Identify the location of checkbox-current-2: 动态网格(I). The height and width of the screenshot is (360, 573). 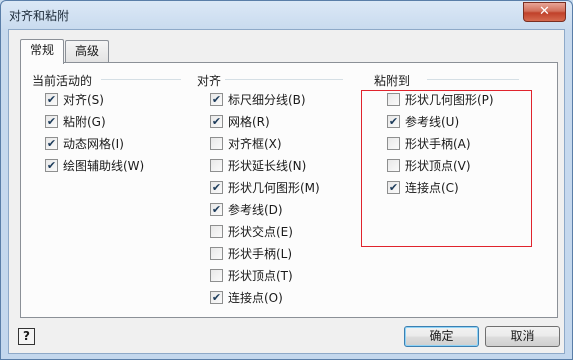
(84, 143).